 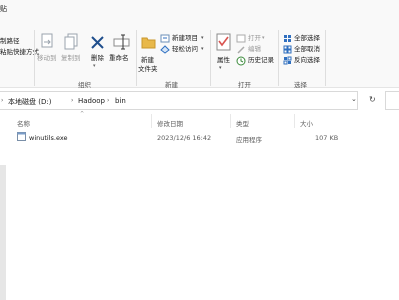 What do you see at coordinates (91, 101) in the screenshot?
I see `breadcrumb-hadoop: Hadoop` at bounding box center [91, 101].